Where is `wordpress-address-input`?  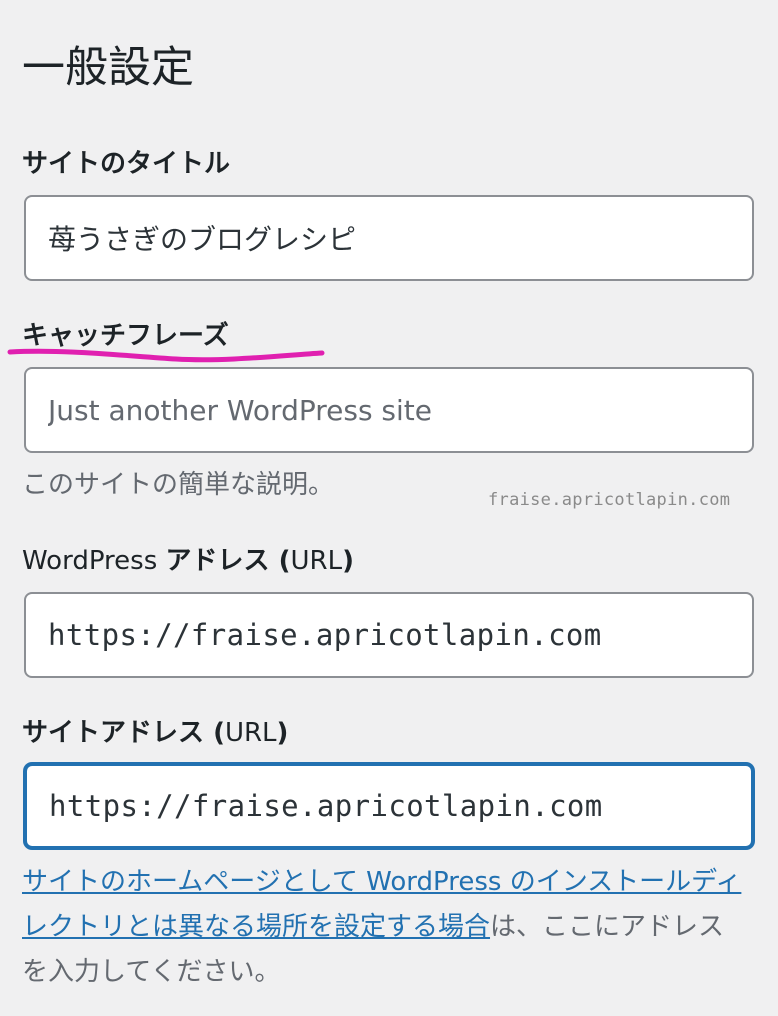
wordpress-address-input is located at coordinates (389, 635).